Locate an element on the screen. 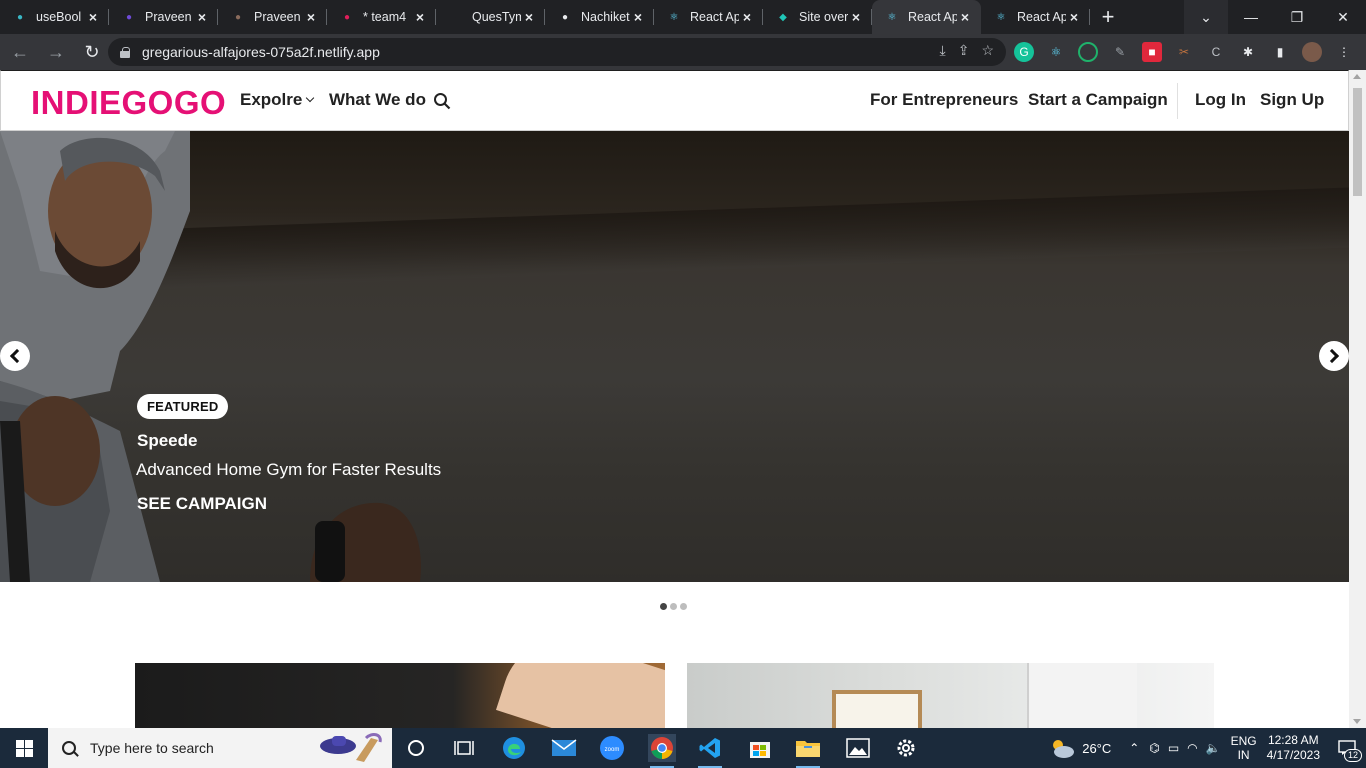 The height and width of the screenshot is (768, 1366). bookmark-star-icon: ☆ is located at coordinates (987, 50).